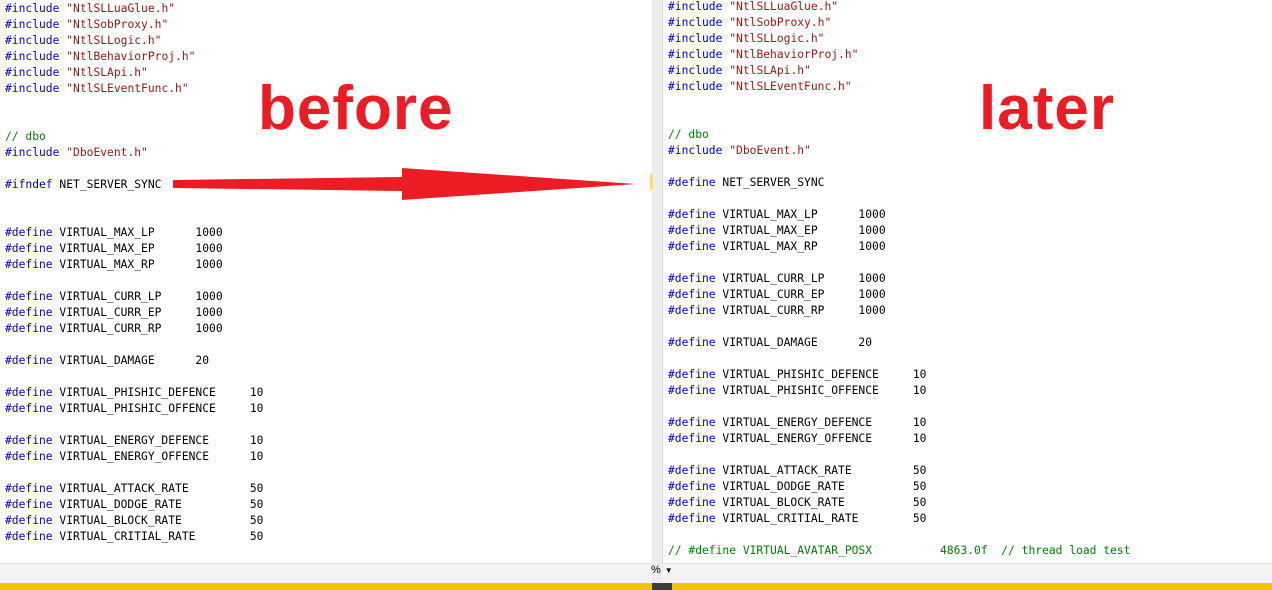 This screenshot has height=590, width=1272. What do you see at coordinates (127, 88) in the screenshot?
I see `code-string: "NtlSLEventFunc.h"` at bounding box center [127, 88].